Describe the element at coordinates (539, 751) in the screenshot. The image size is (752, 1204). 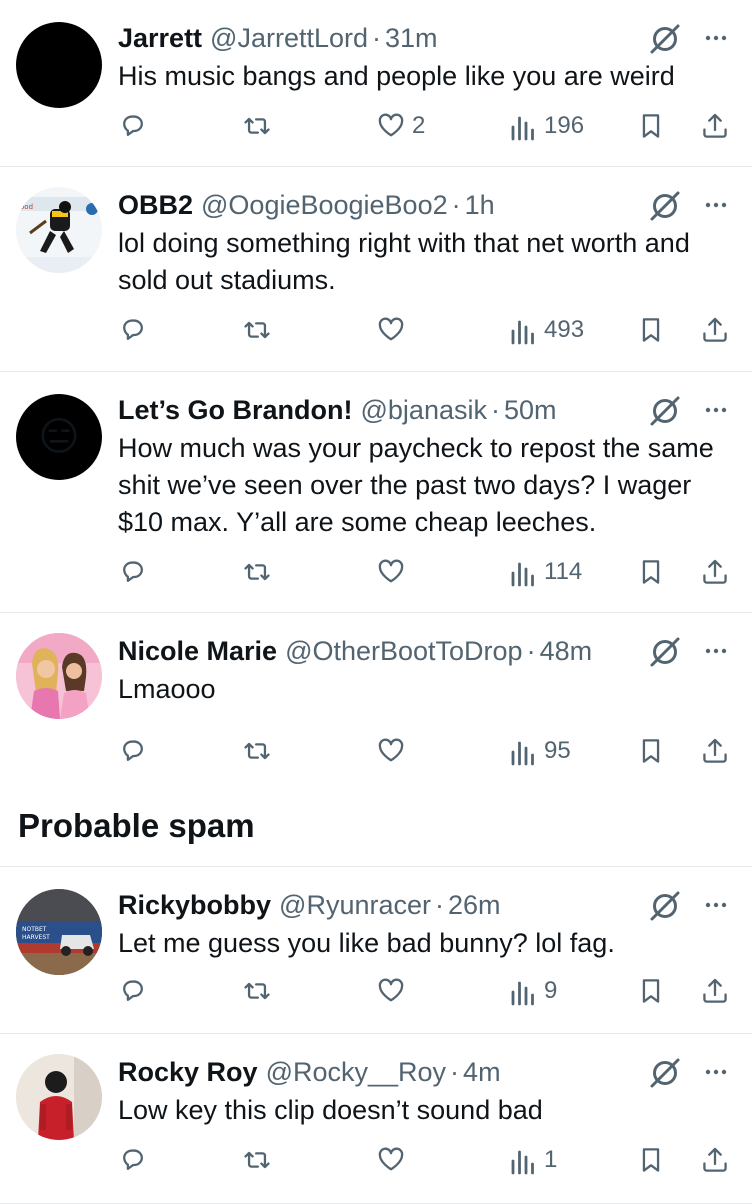
I see `views-button: 95` at that location.